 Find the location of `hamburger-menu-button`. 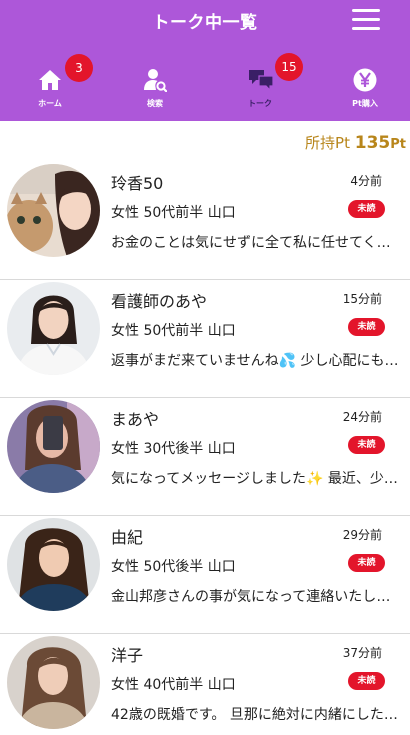

hamburger-menu-button is located at coordinates (366, 19).